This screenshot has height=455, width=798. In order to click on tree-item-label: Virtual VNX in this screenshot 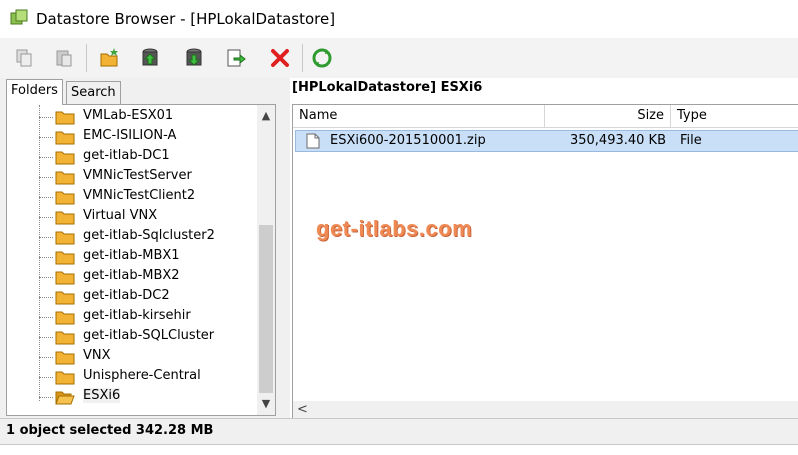, I will do `click(120, 215)`.